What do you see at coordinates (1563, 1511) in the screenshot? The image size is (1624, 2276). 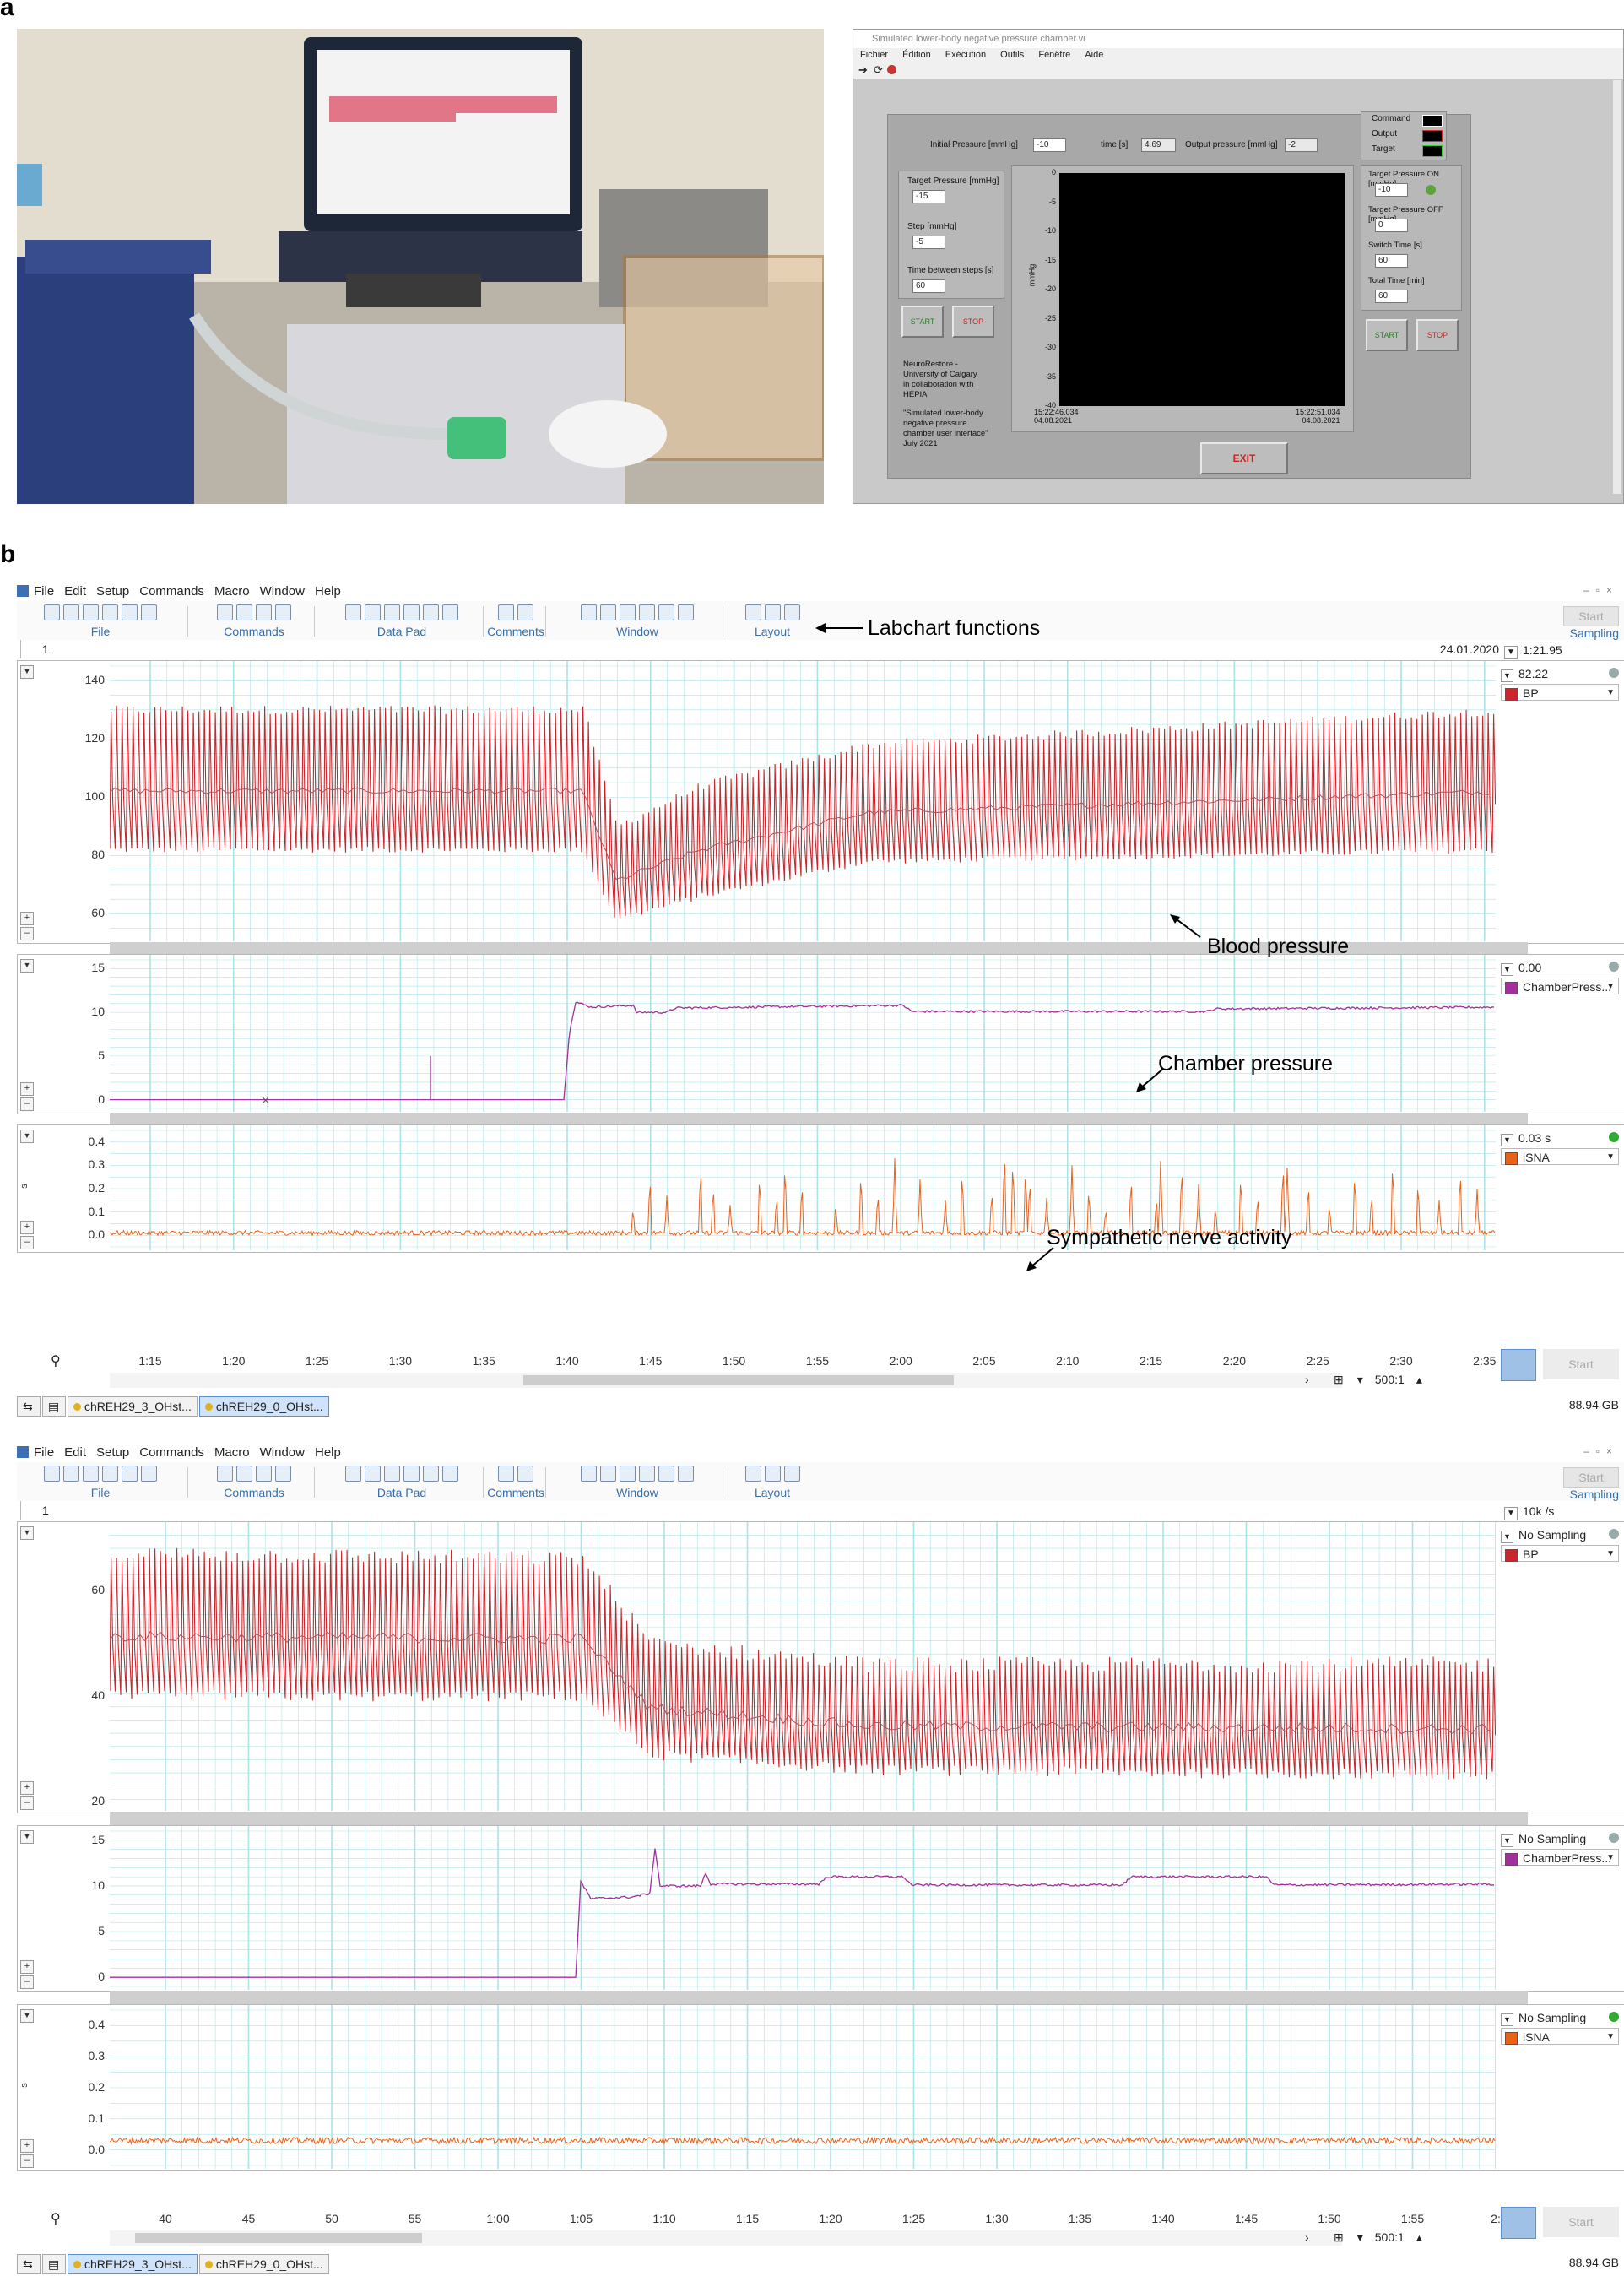 I see `time-readout: ▼ 10k /s` at bounding box center [1563, 1511].